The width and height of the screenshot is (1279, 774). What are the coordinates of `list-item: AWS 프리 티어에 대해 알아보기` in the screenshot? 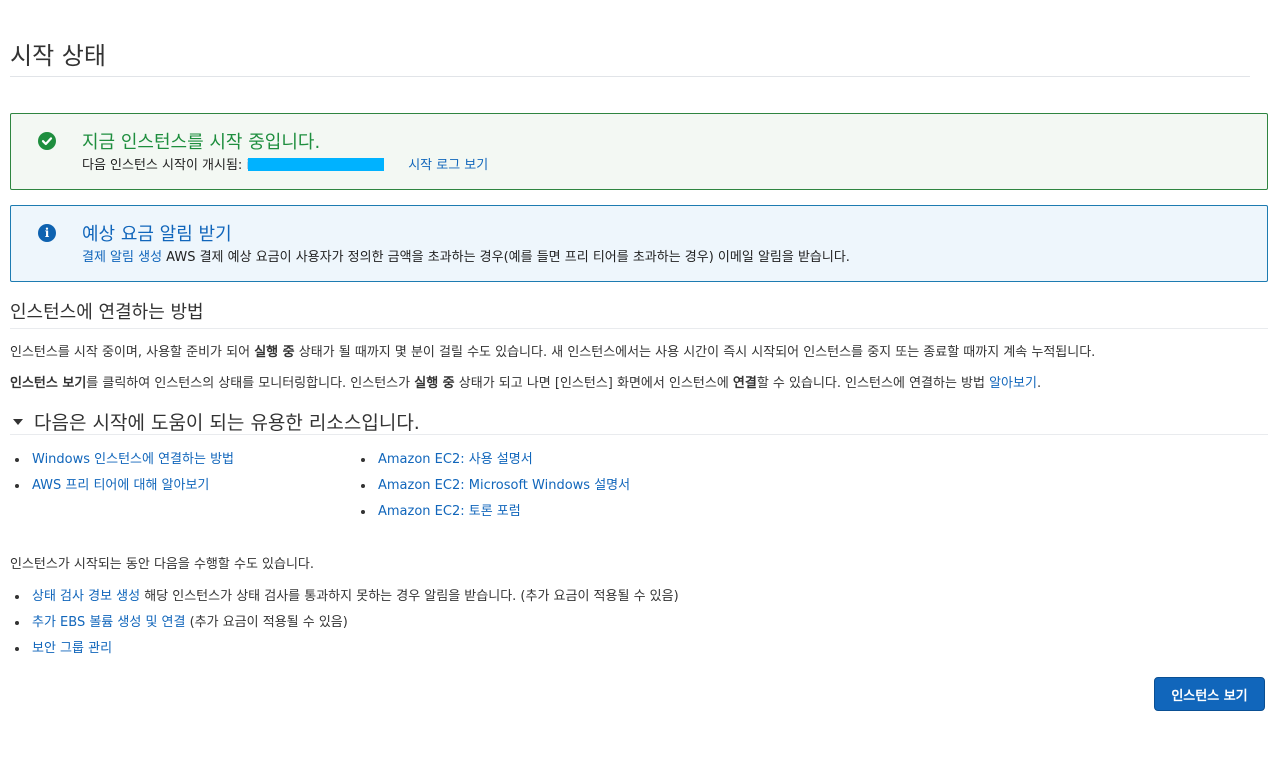 It's located at (122, 490).